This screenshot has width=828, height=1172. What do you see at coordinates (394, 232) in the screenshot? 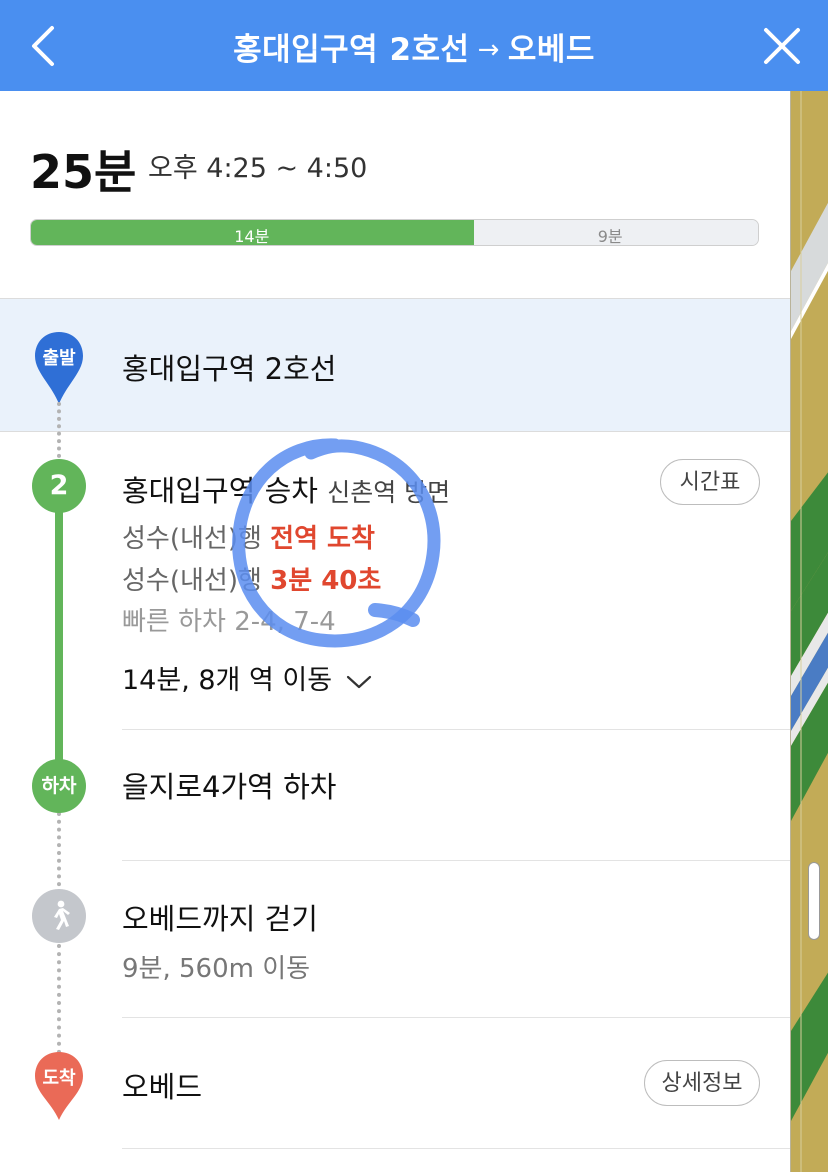
I see `duration-bar: 14분 9분` at bounding box center [394, 232].